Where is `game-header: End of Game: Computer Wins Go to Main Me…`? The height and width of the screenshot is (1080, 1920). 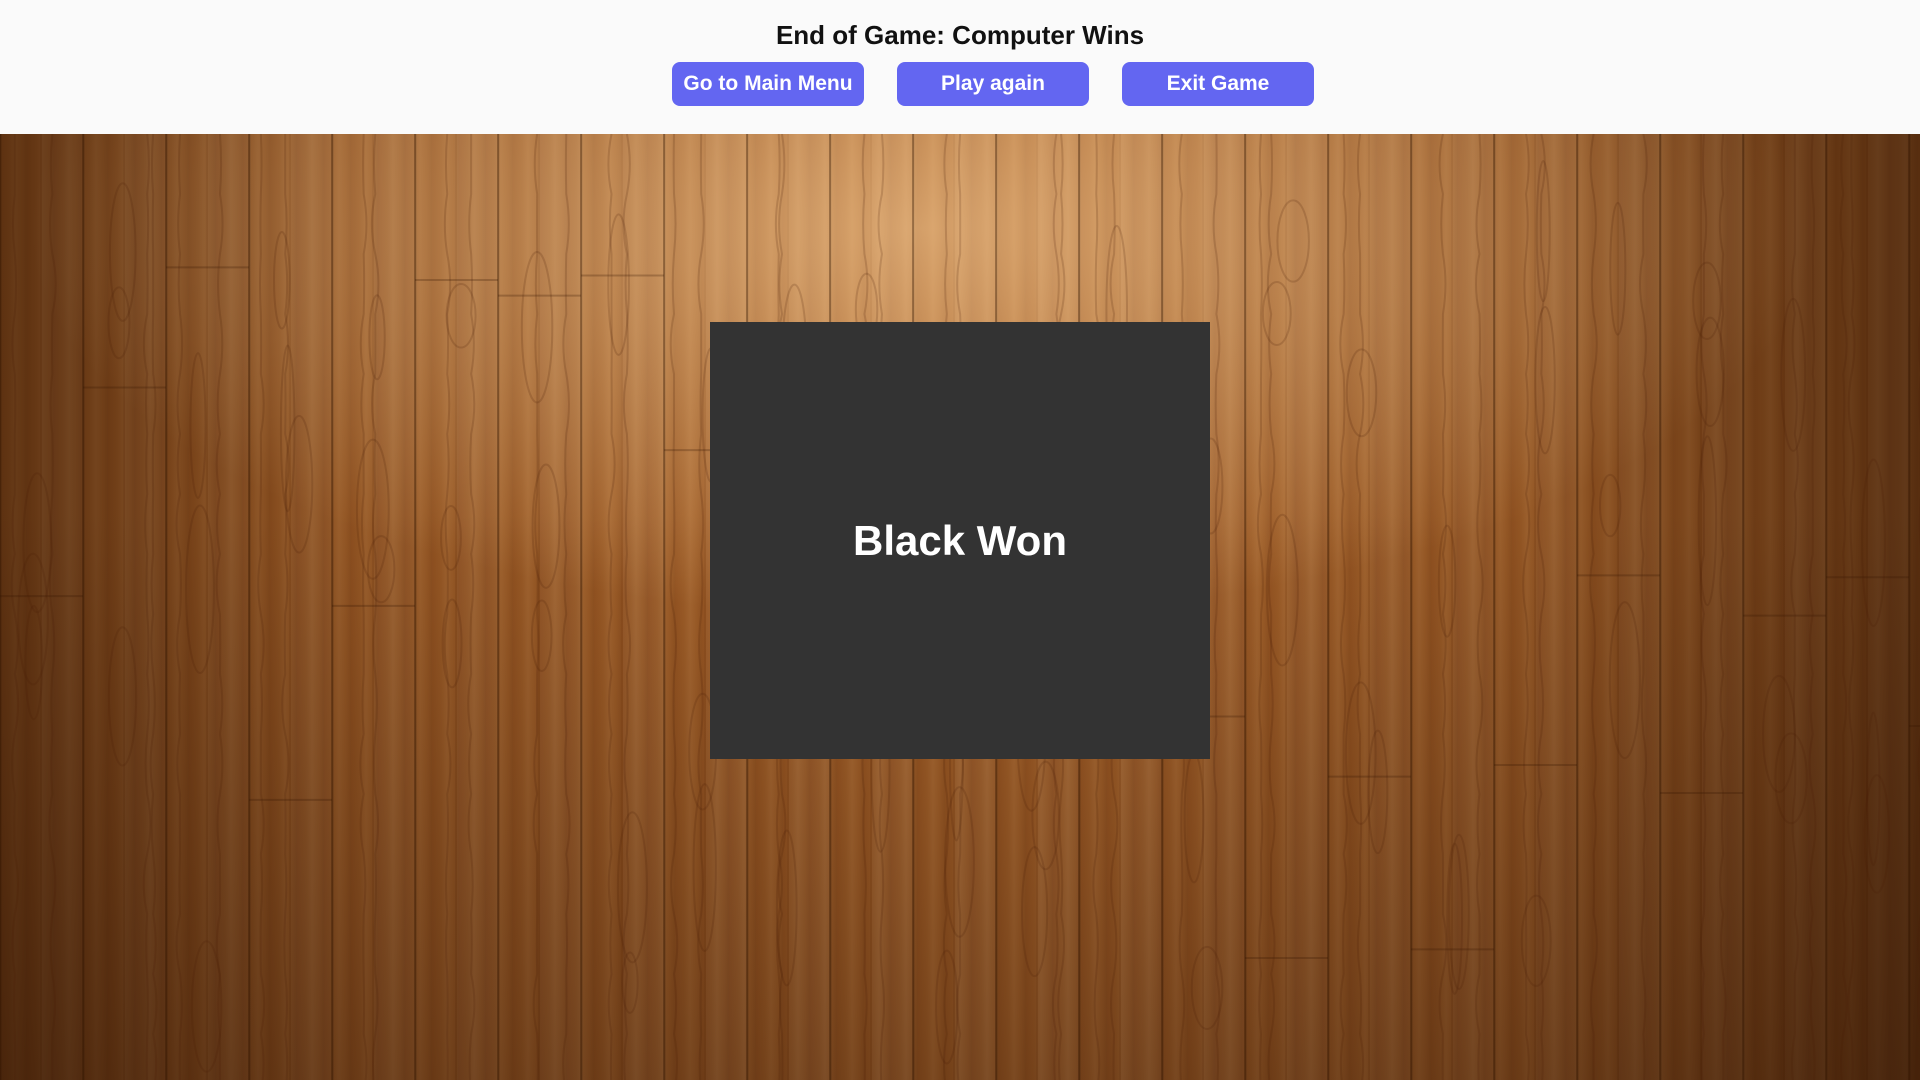
game-header: End of Game: Computer Wins Go to Main Me… is located at coordinates (960, 67).